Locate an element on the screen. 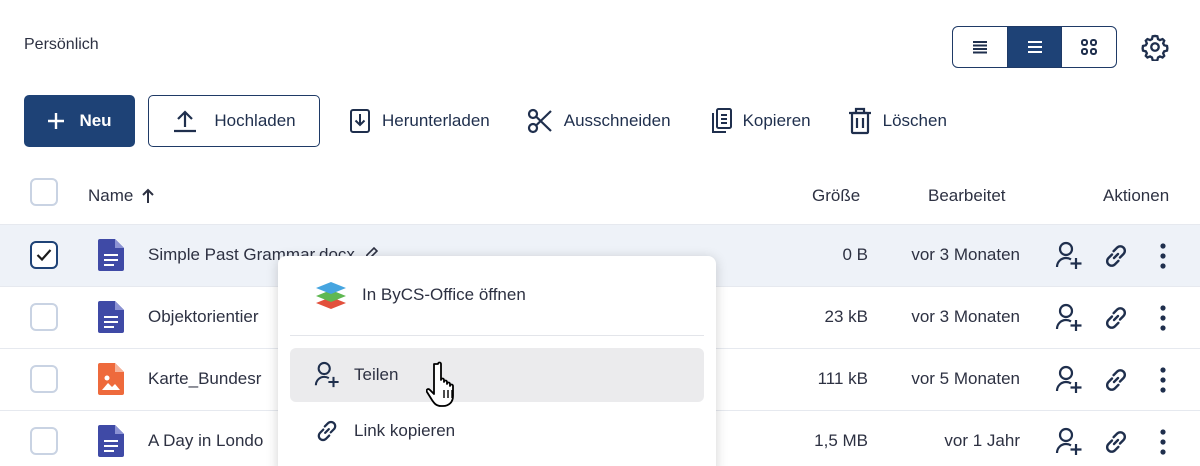  name-column-header: Name is located at coordinates (121, 196).